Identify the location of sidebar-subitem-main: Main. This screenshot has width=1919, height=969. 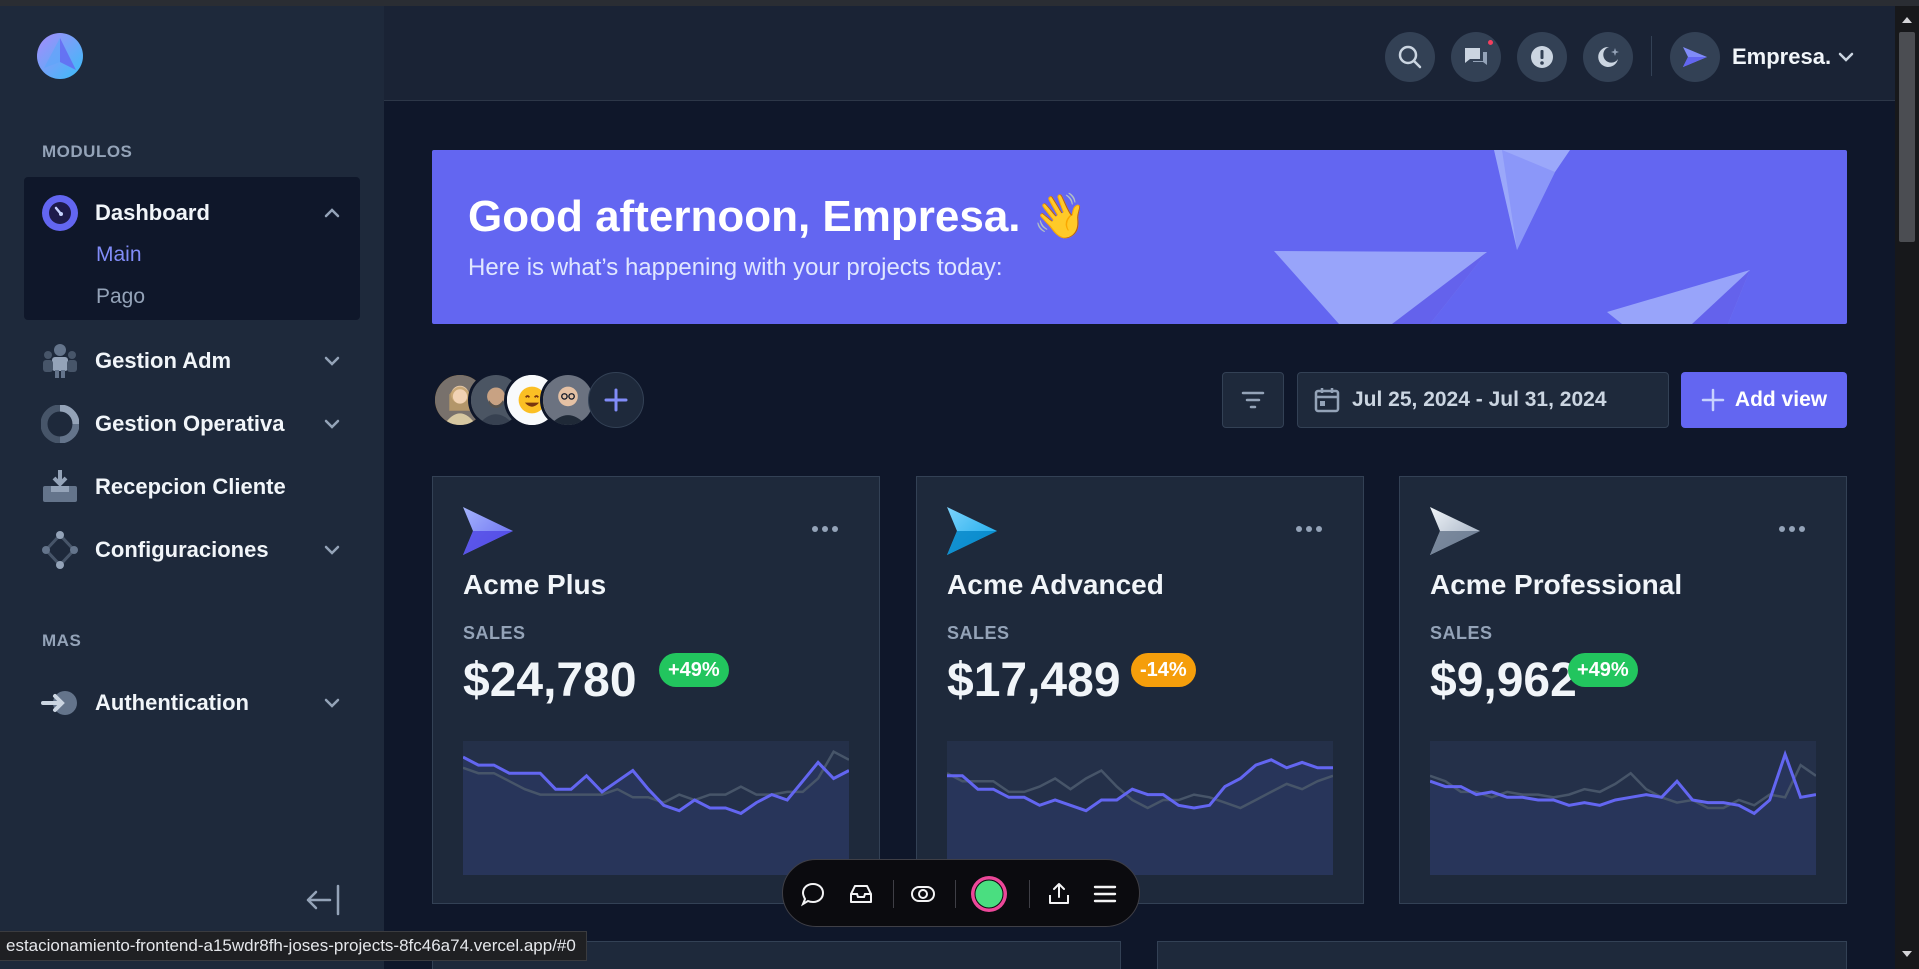
(119, 255).